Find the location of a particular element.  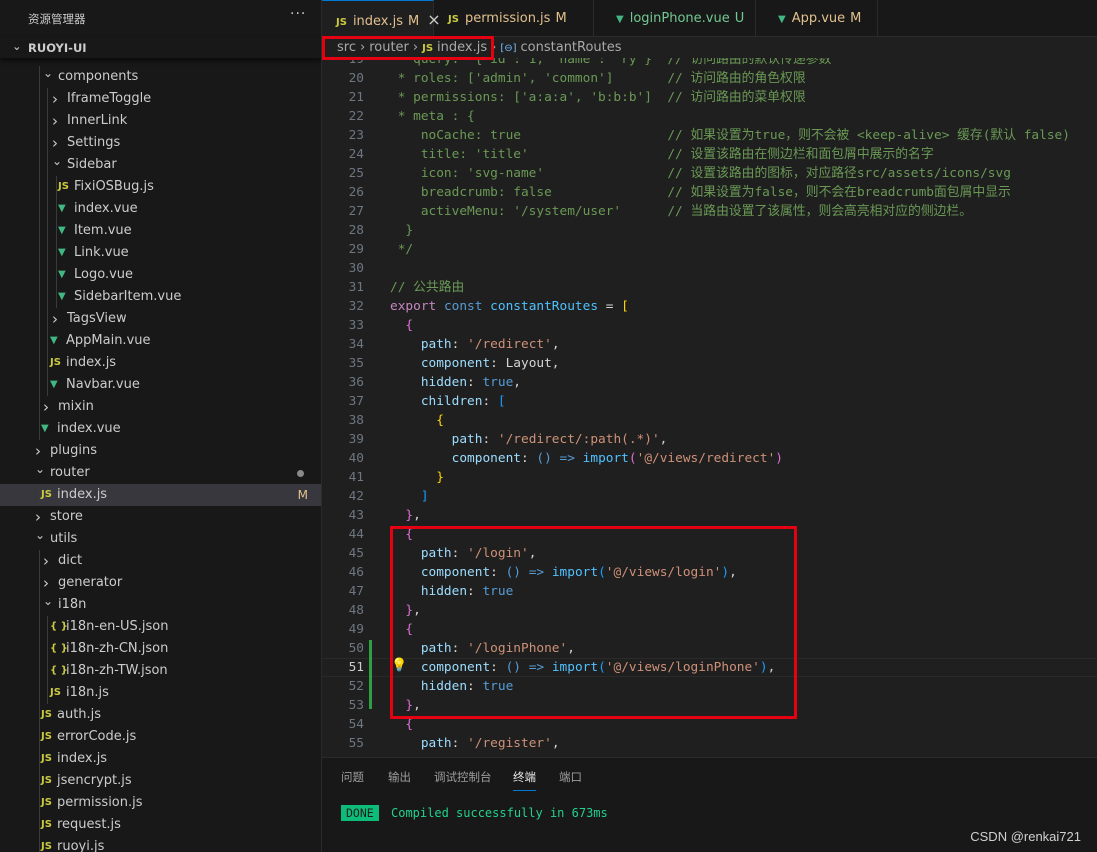

code-line: 37 children: [ is located at coordinates (709, 401).